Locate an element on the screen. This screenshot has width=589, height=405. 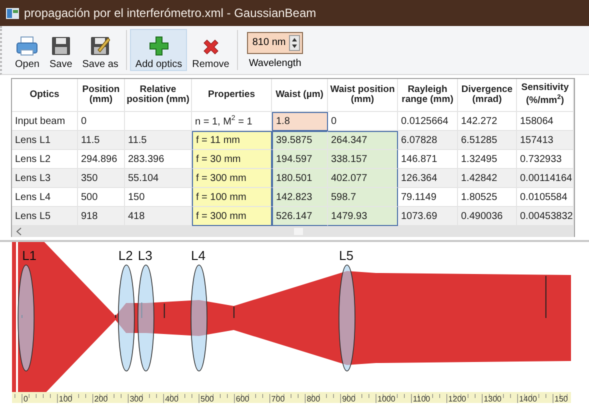
ruler-label: 150 is located at coordinates (561, 398).